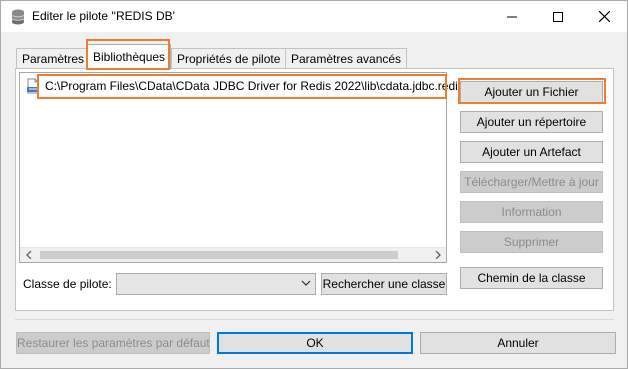  What do you see at coordinates (219, 255) in the screenshot?
I see `scrollbar-thumb` at bounding box center [219, 255].